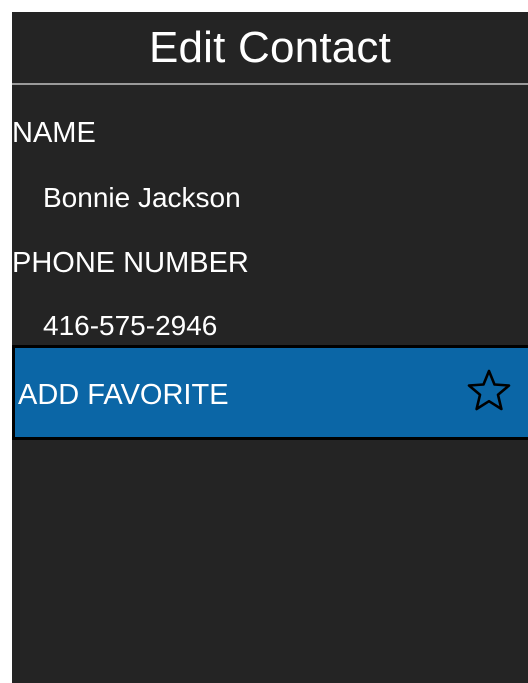 This screenshot has width=528, height=683. Describe the element at coordinates (123, 395) in the screenshot. I see `add-favorite-label: ADD FAVORITE` at that location.